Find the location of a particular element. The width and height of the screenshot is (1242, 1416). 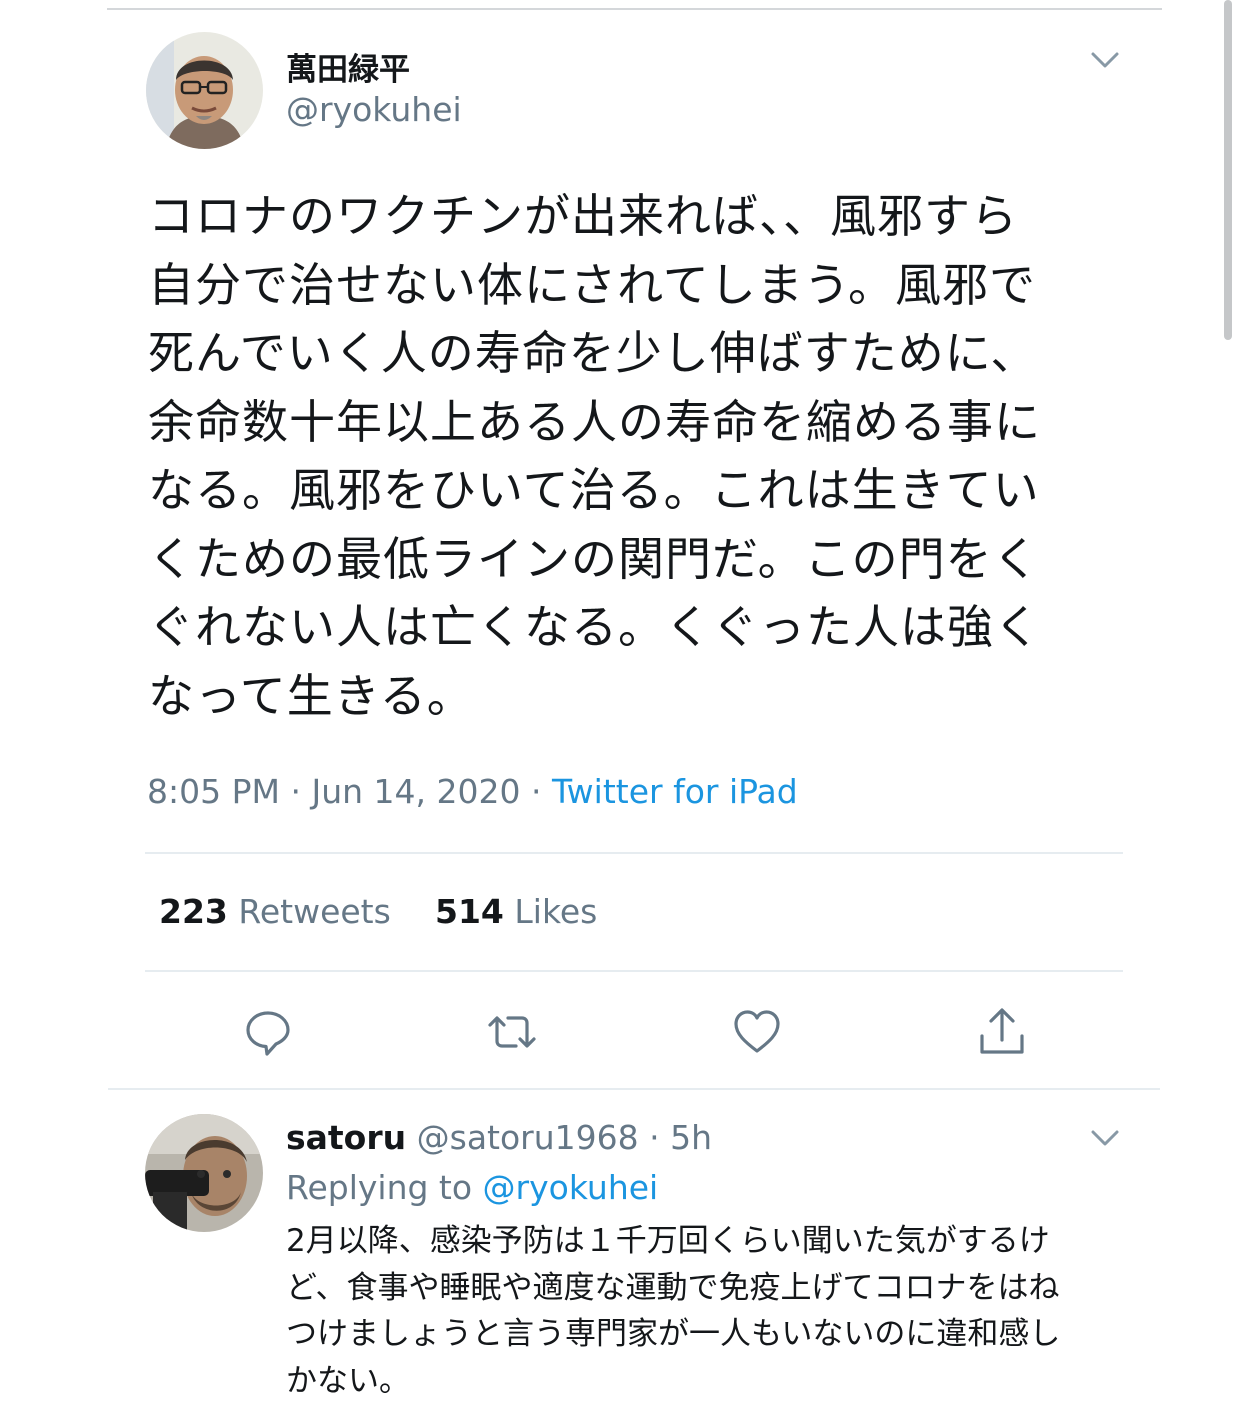

author-handle: @ryokuhei is located at coordinates (374, 109).